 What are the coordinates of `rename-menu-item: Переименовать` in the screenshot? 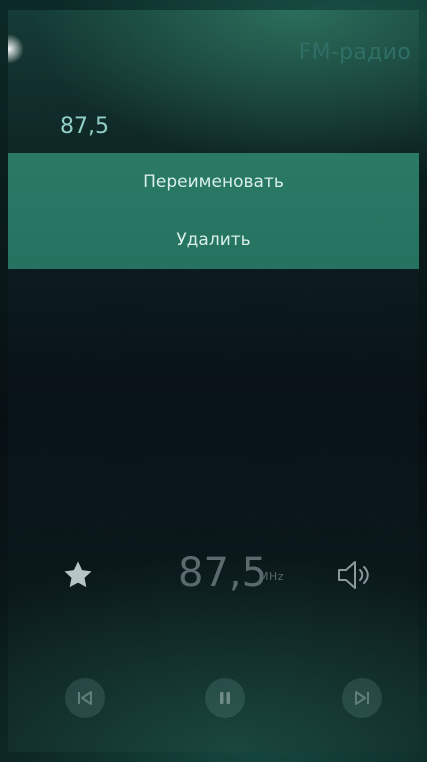 It's located at (213, 182).